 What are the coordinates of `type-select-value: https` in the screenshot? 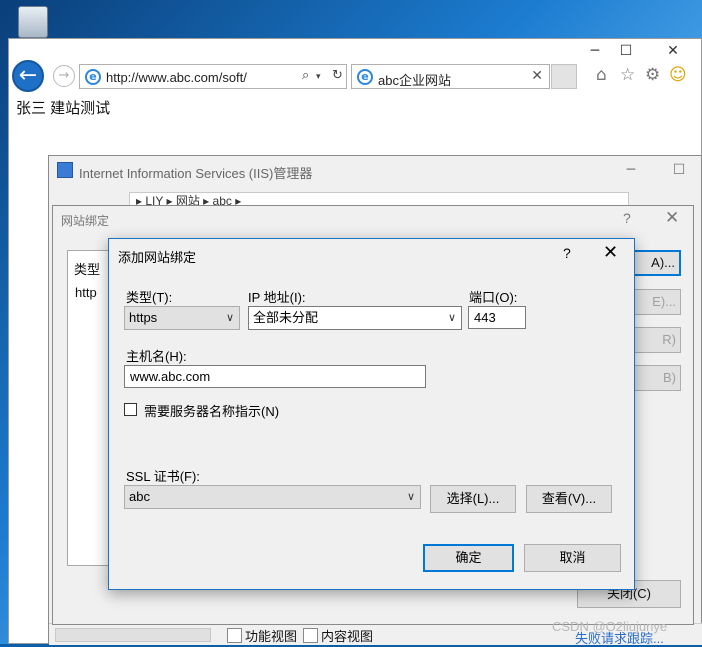 It's located at (143, 317).